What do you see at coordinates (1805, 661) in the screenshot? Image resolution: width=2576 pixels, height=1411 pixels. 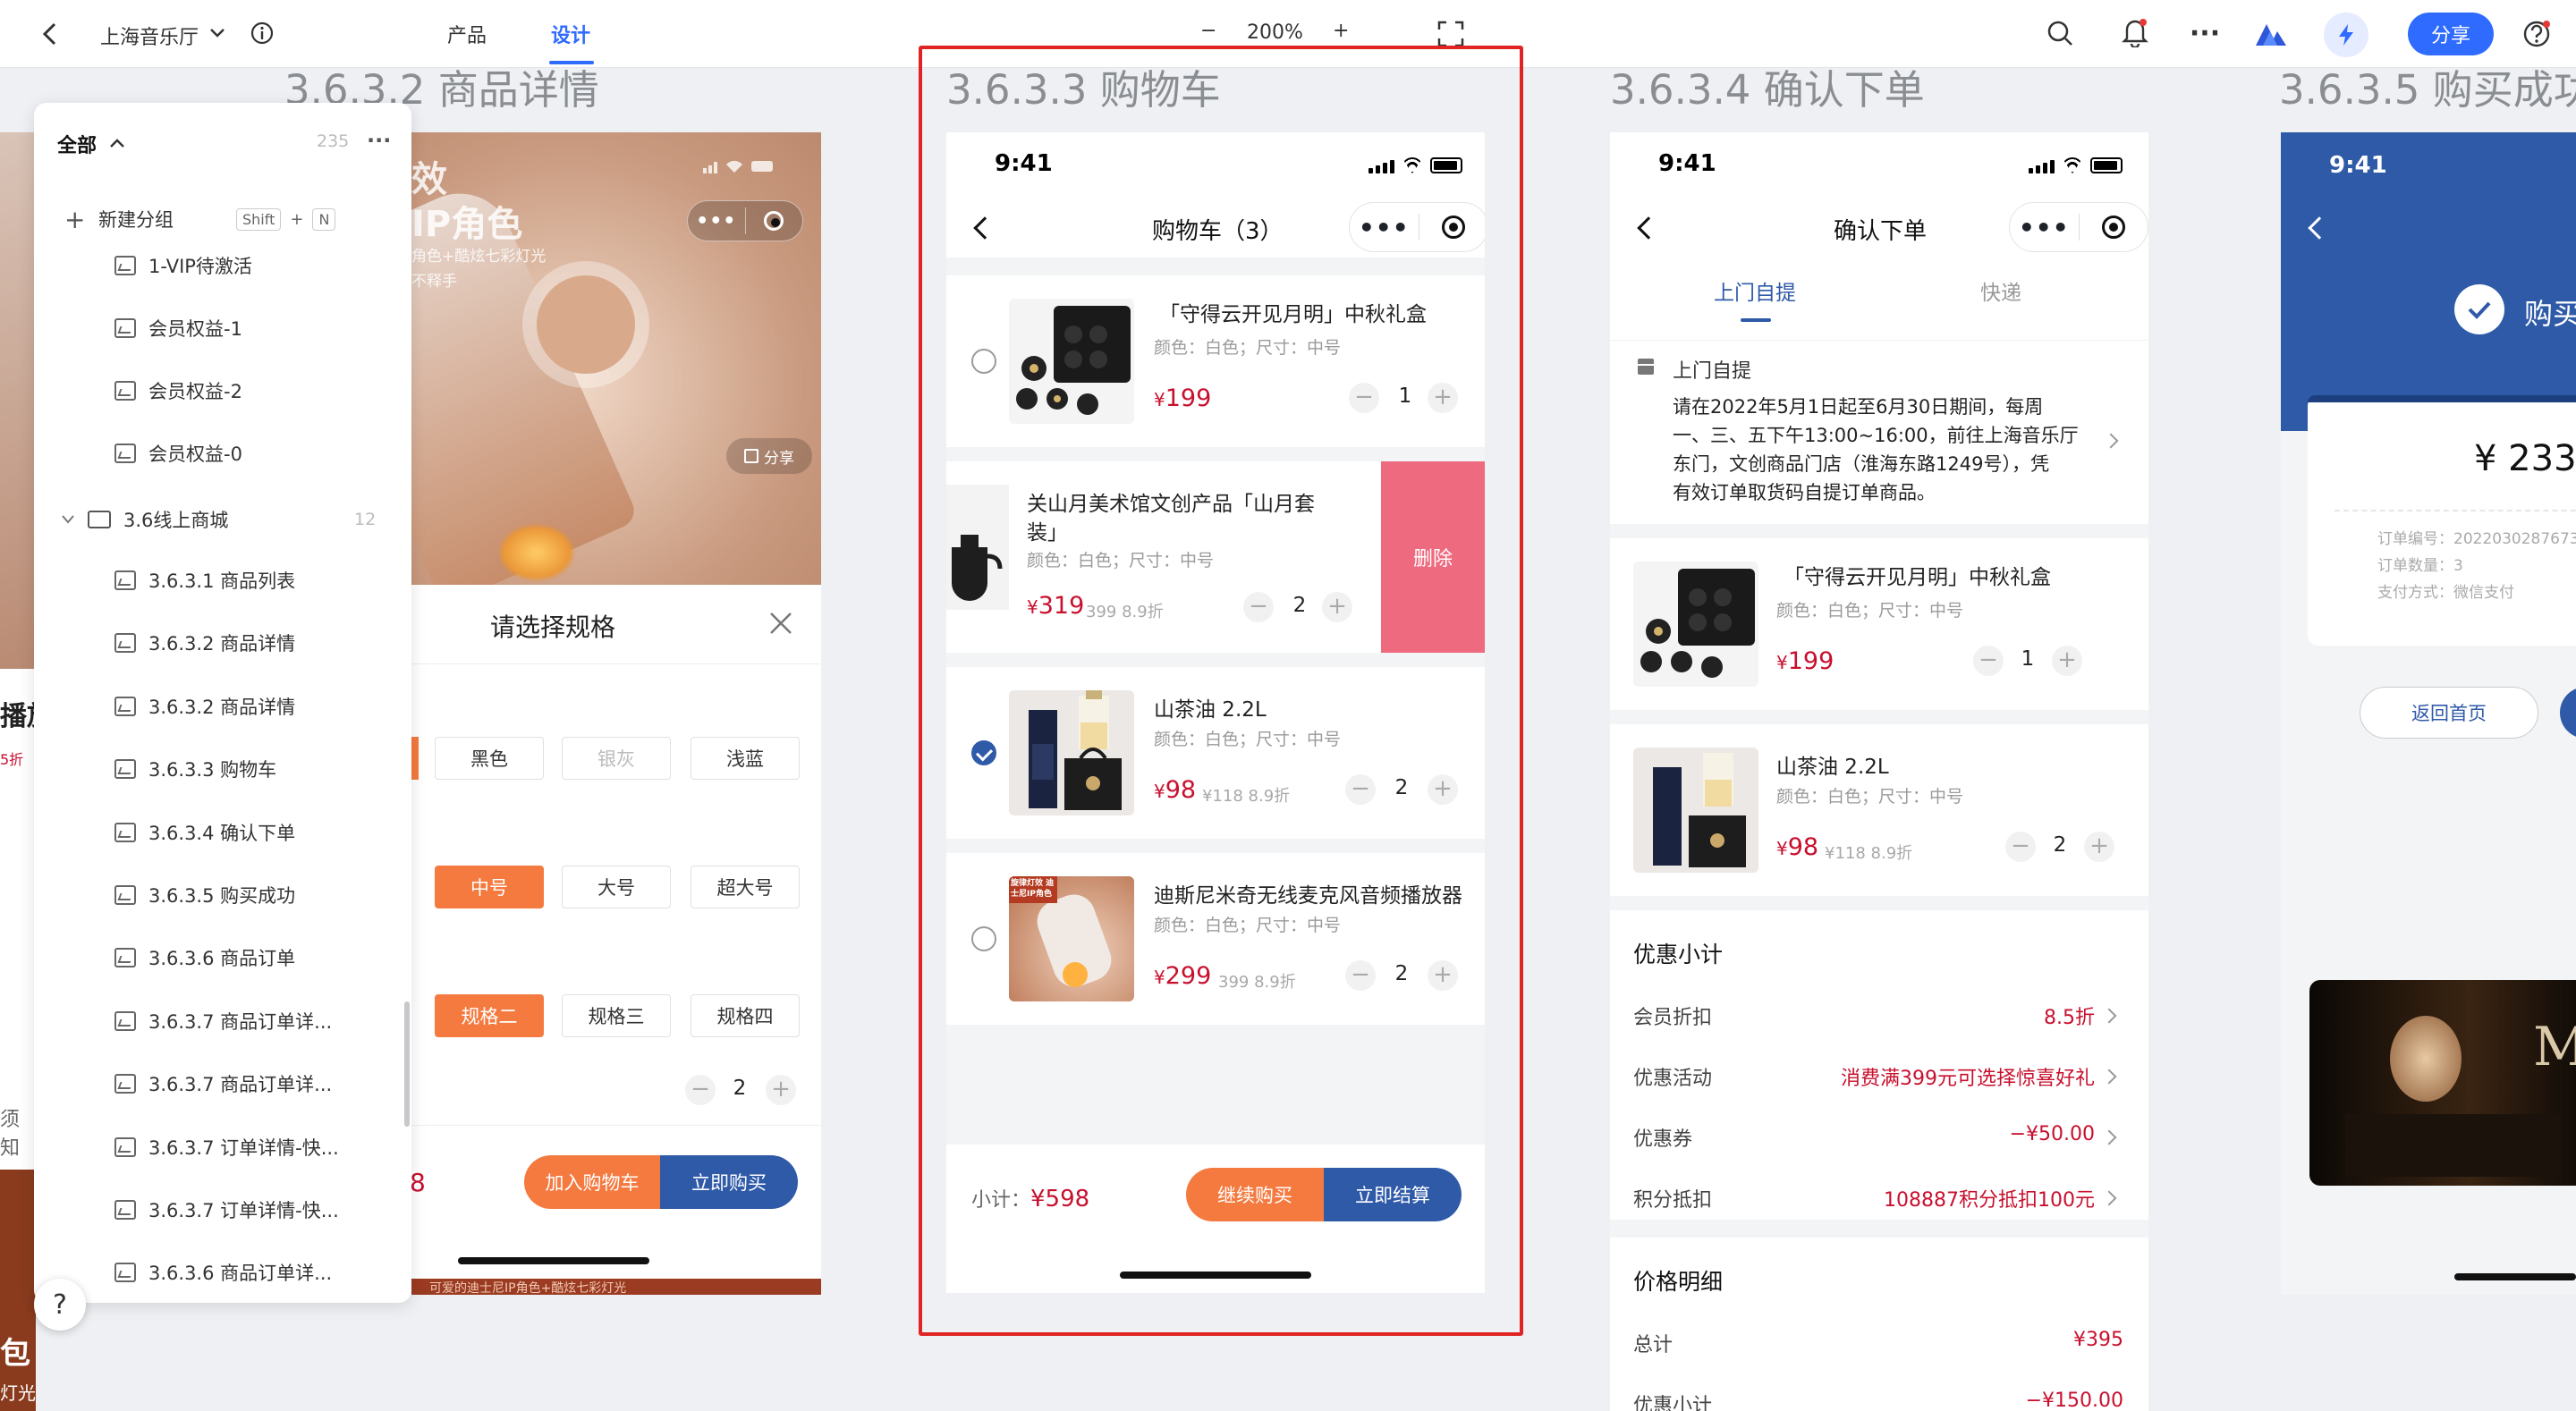 I see `confirm-item-1-price: ¥199` at bounding box center [1805, 661].